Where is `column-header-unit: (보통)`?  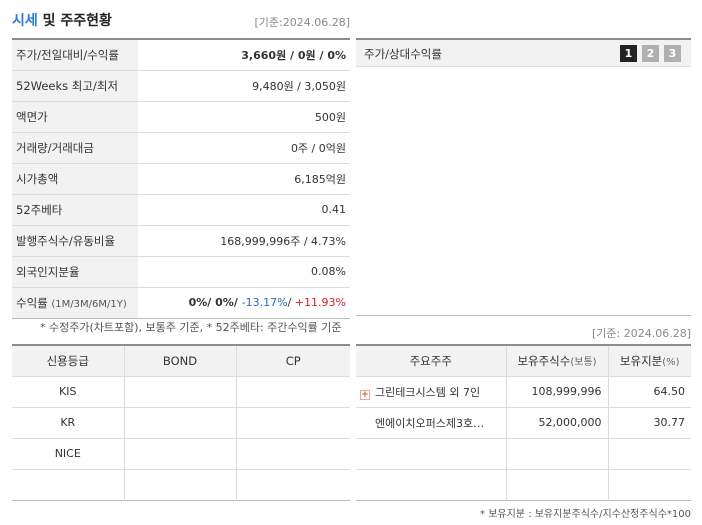
column-header-unit: (보통) is located at coordinates (583, 362).